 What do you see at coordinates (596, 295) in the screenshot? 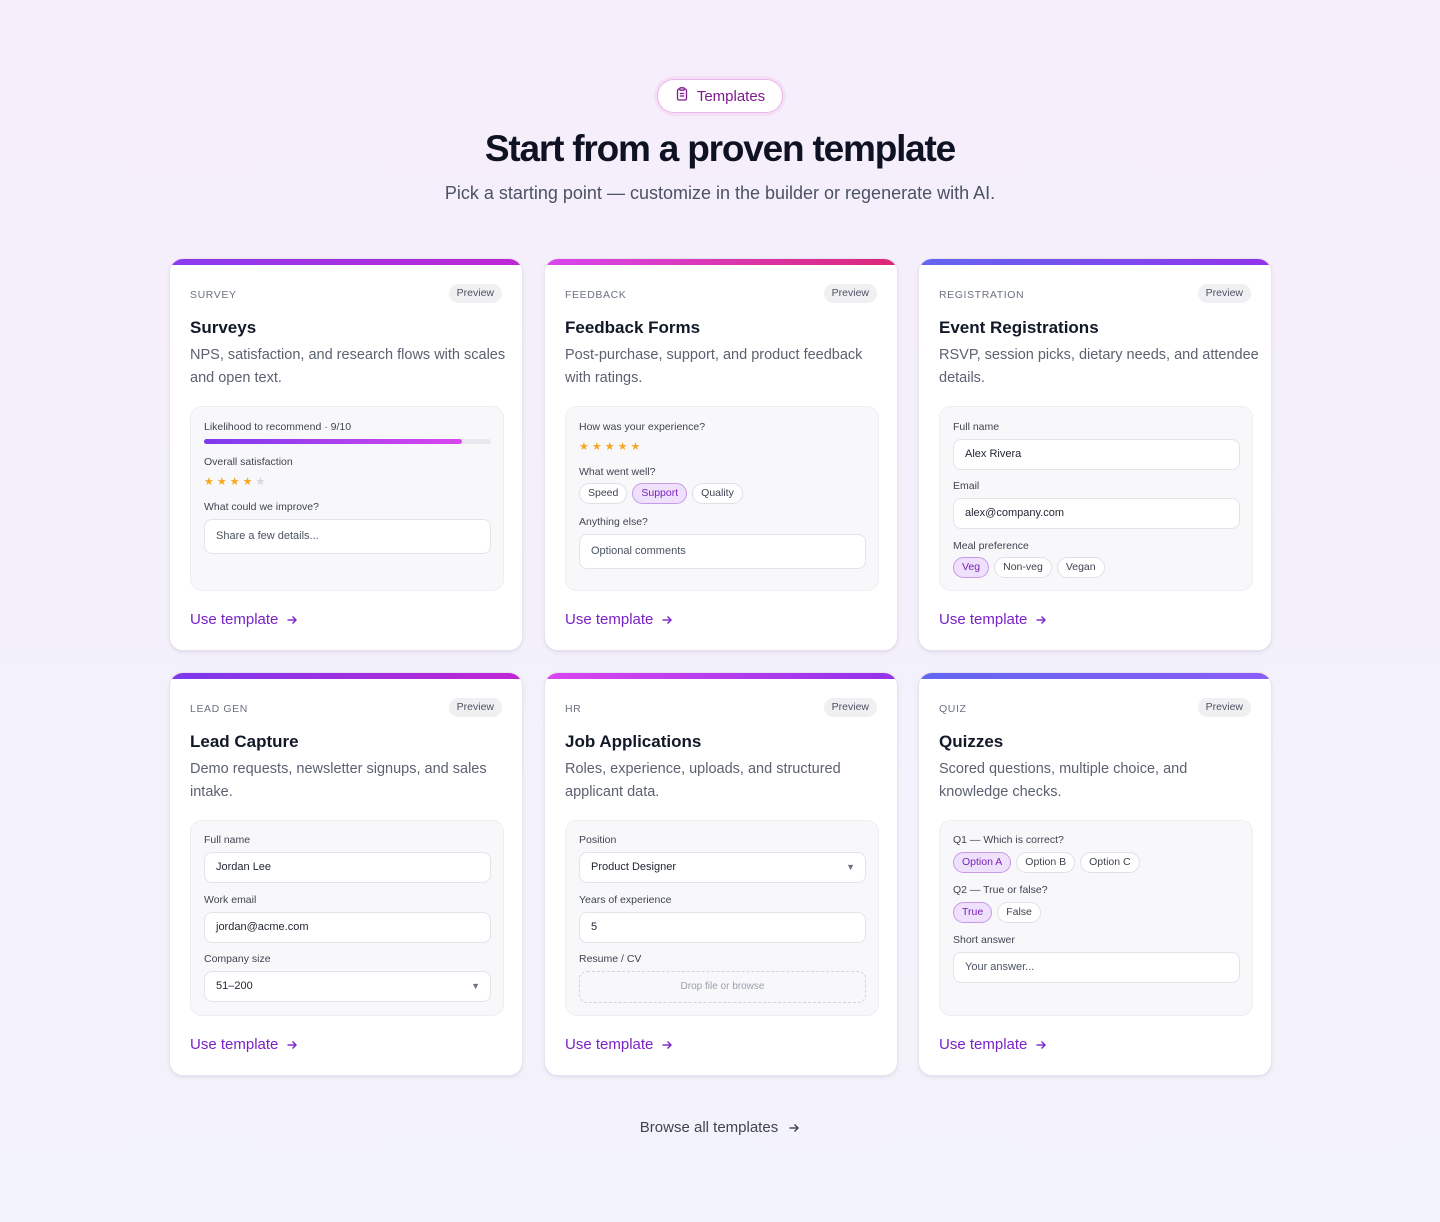
I see `card-category: FEEDBACK` at bounding box center [596, 295].